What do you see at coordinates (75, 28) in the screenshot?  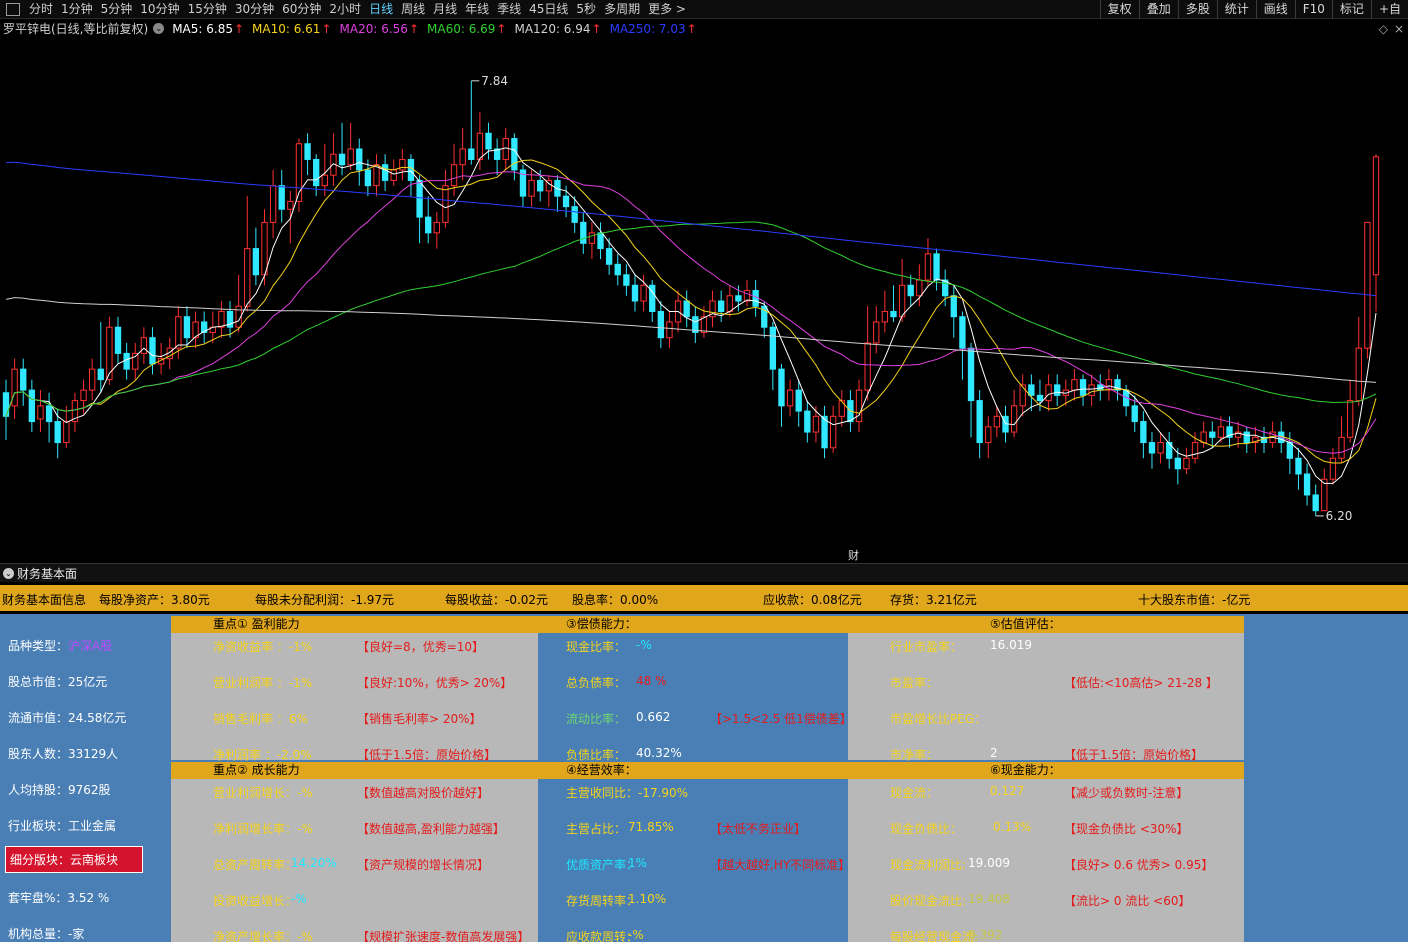 I see `stock-name: 罗平锌电(日线,等比前复权)` at bounding box center [75, 28].